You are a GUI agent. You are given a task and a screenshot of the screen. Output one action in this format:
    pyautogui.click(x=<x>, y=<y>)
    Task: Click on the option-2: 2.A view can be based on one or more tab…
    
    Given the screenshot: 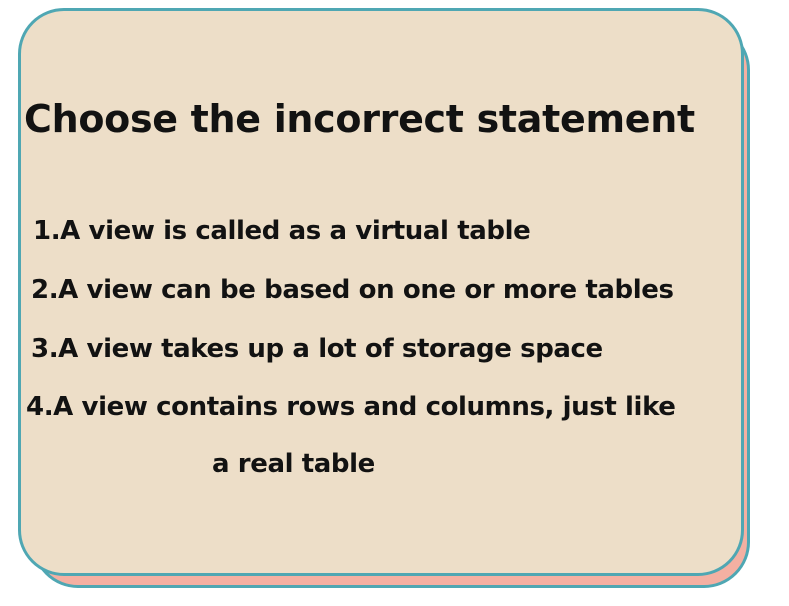 What is the action you would take?
    pyautogui.click(x=352, y=290)
    